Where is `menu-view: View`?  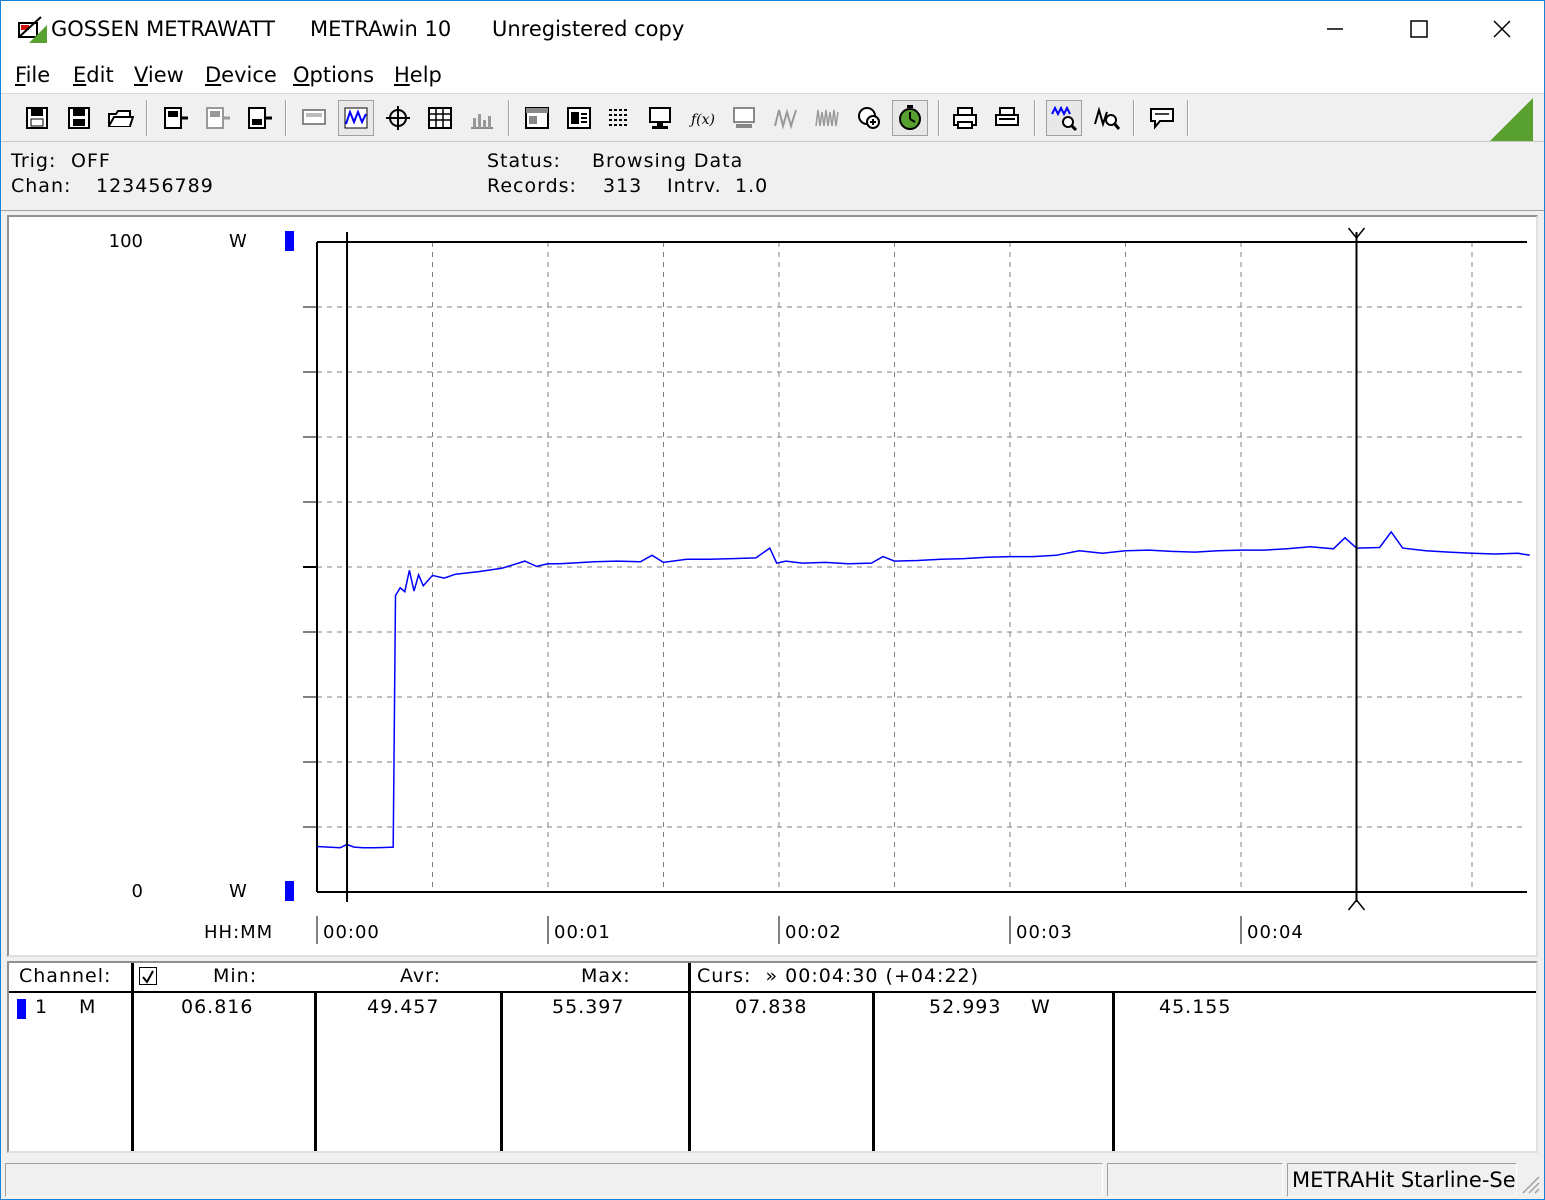
menu-view: View is located at coordinates (159, 75).